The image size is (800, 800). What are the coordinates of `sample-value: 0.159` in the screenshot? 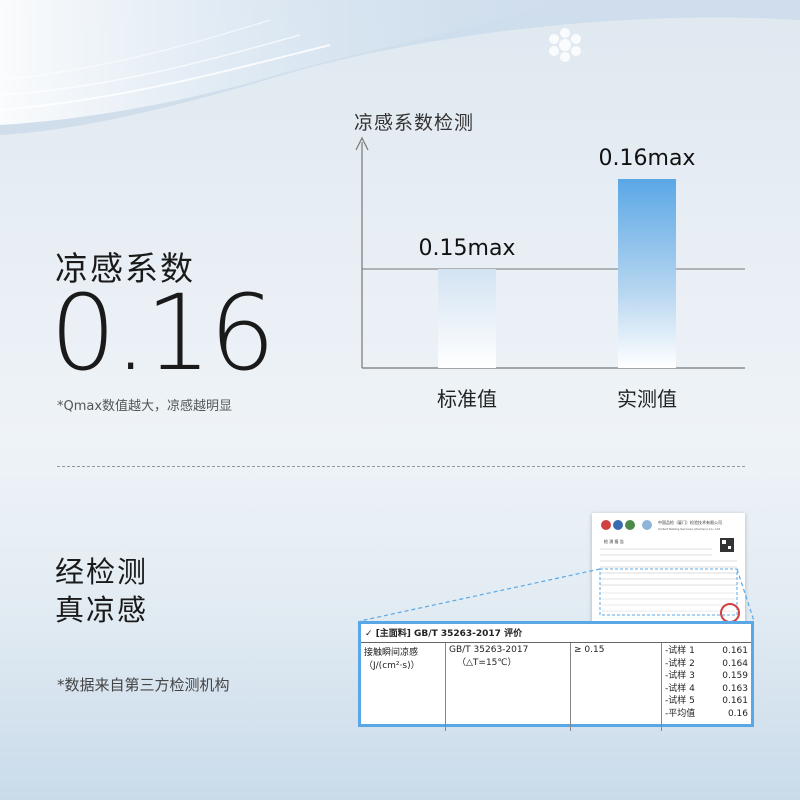 It's located at (735, 676).